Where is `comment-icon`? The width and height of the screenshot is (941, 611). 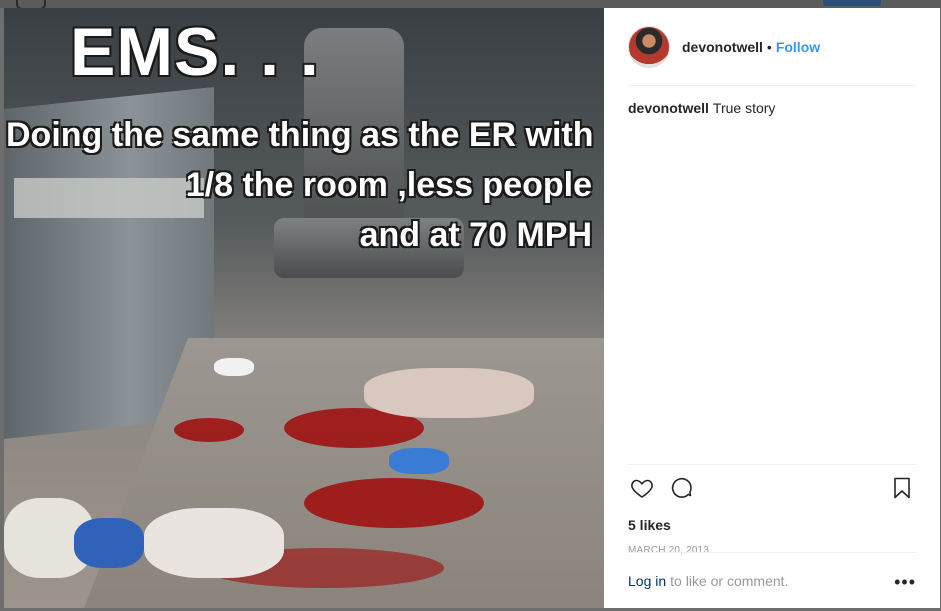 comment-icon is located at coordinates (682, 488).